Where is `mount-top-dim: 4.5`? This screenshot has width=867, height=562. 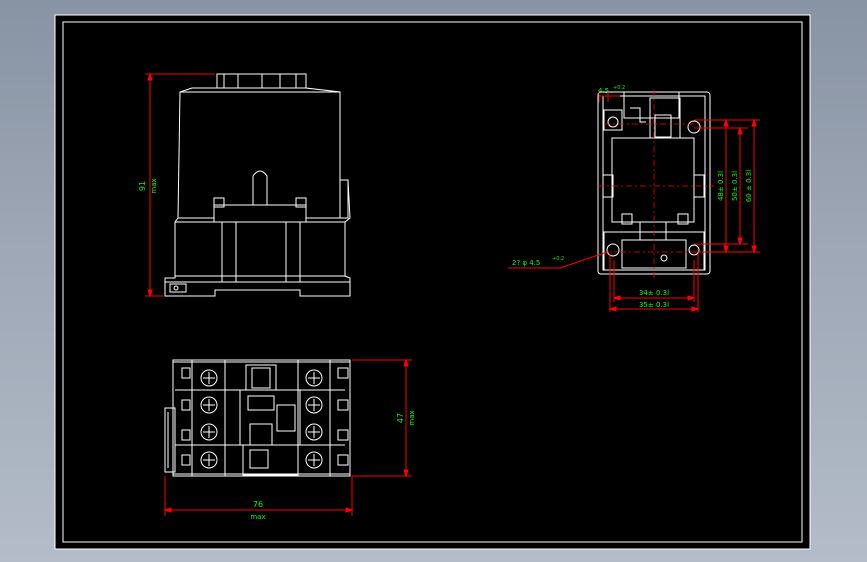 mount-top-dim: 4.5 is located at coordinates (603, 91).